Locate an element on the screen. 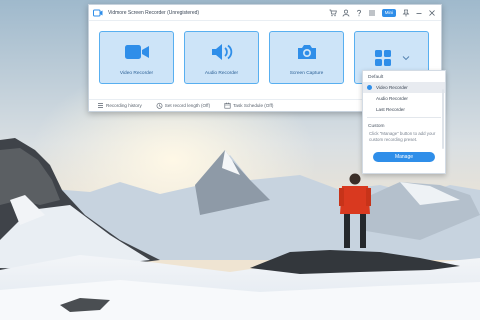  menu-item-last-recorder: Last Recorder is located at coordinates (404, 109).